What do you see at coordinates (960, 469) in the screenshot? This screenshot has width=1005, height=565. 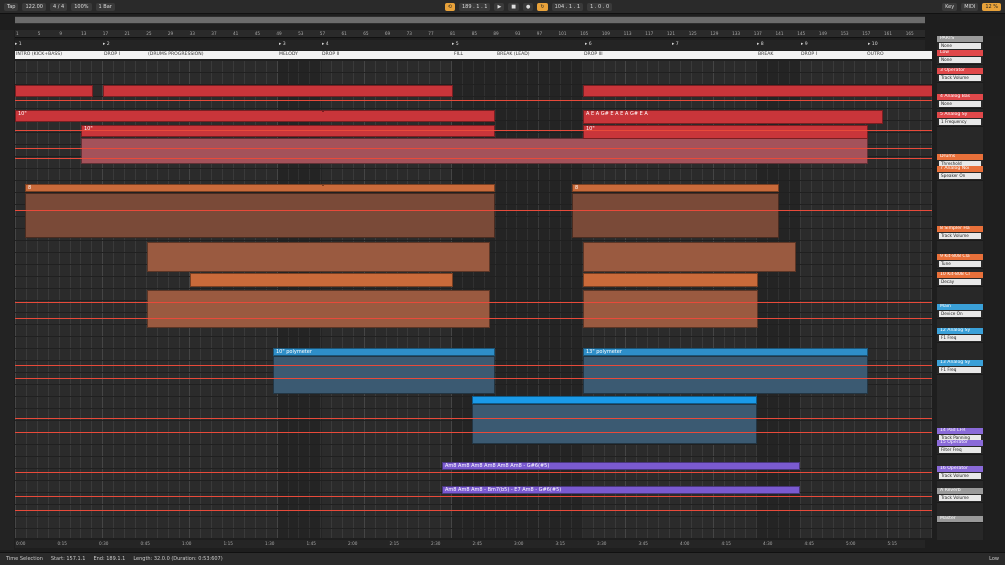 I see `track-name: 16 Operator` at bounding box center [960, 469].